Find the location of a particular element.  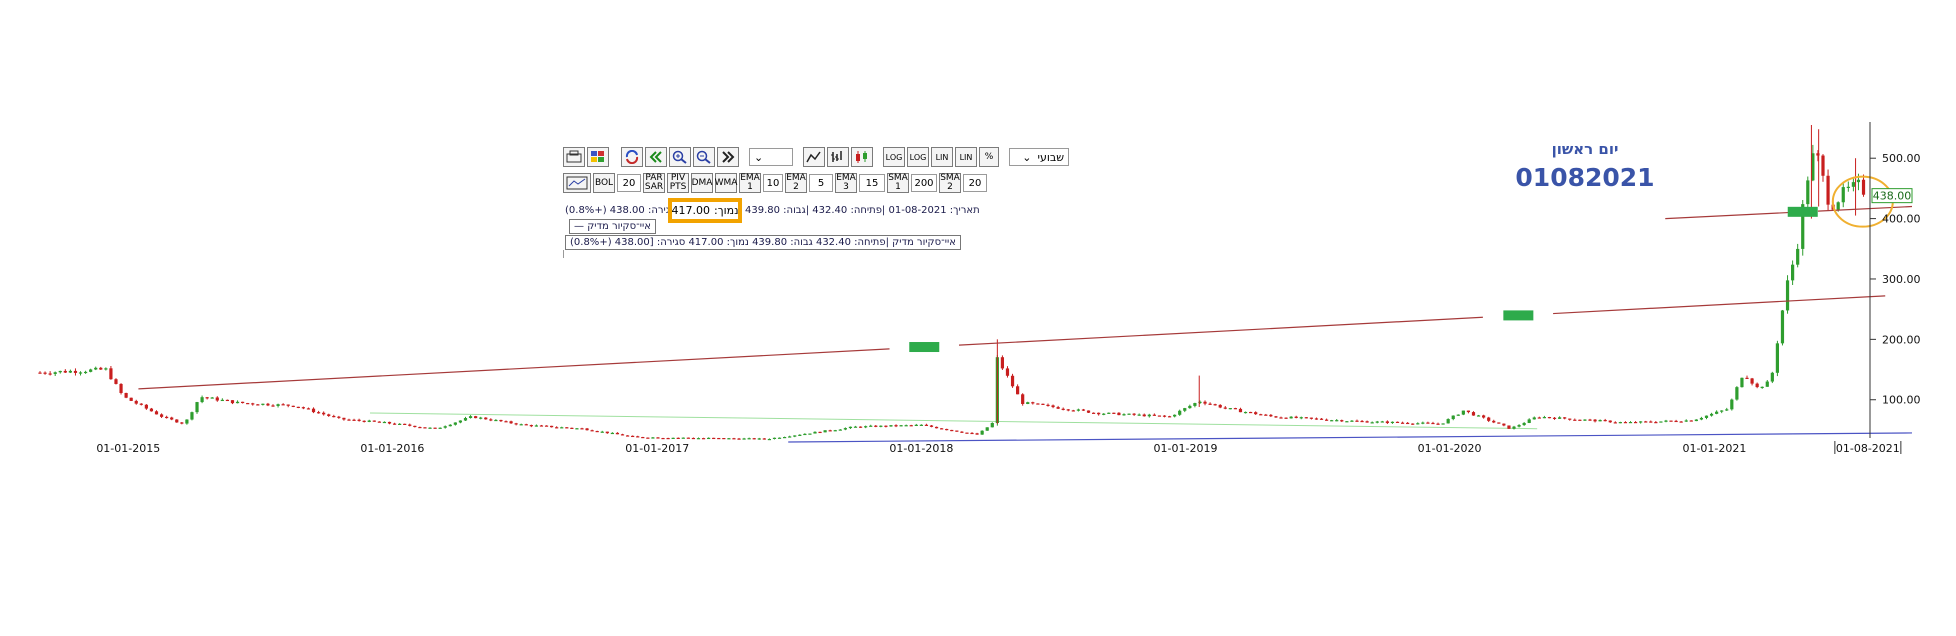

linear-scale-button-2: LIN is located at coordinates (966, 157).